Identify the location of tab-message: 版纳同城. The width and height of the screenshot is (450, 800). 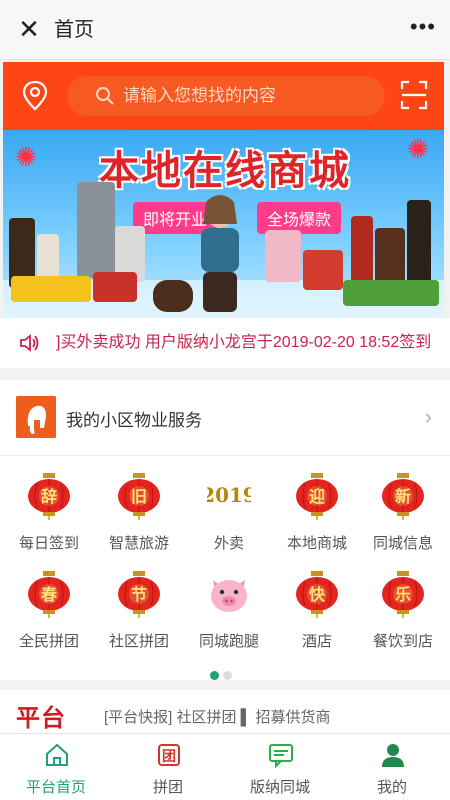
(280, 767).